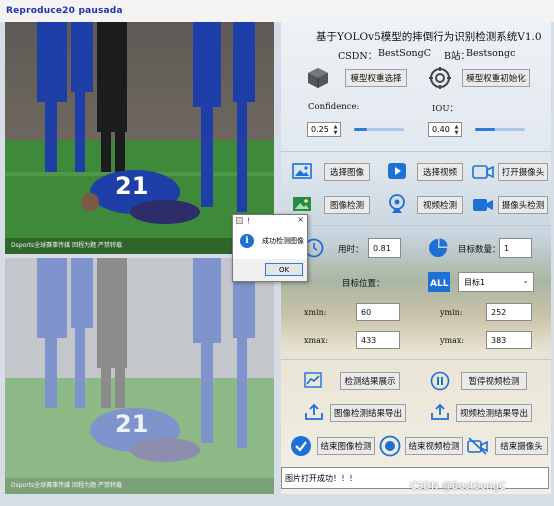 The width and height of the screenshot is (554, 506). Describe the element at coordinates (284, 269) in the screenshot. I see `ok-button: OK` at that location.